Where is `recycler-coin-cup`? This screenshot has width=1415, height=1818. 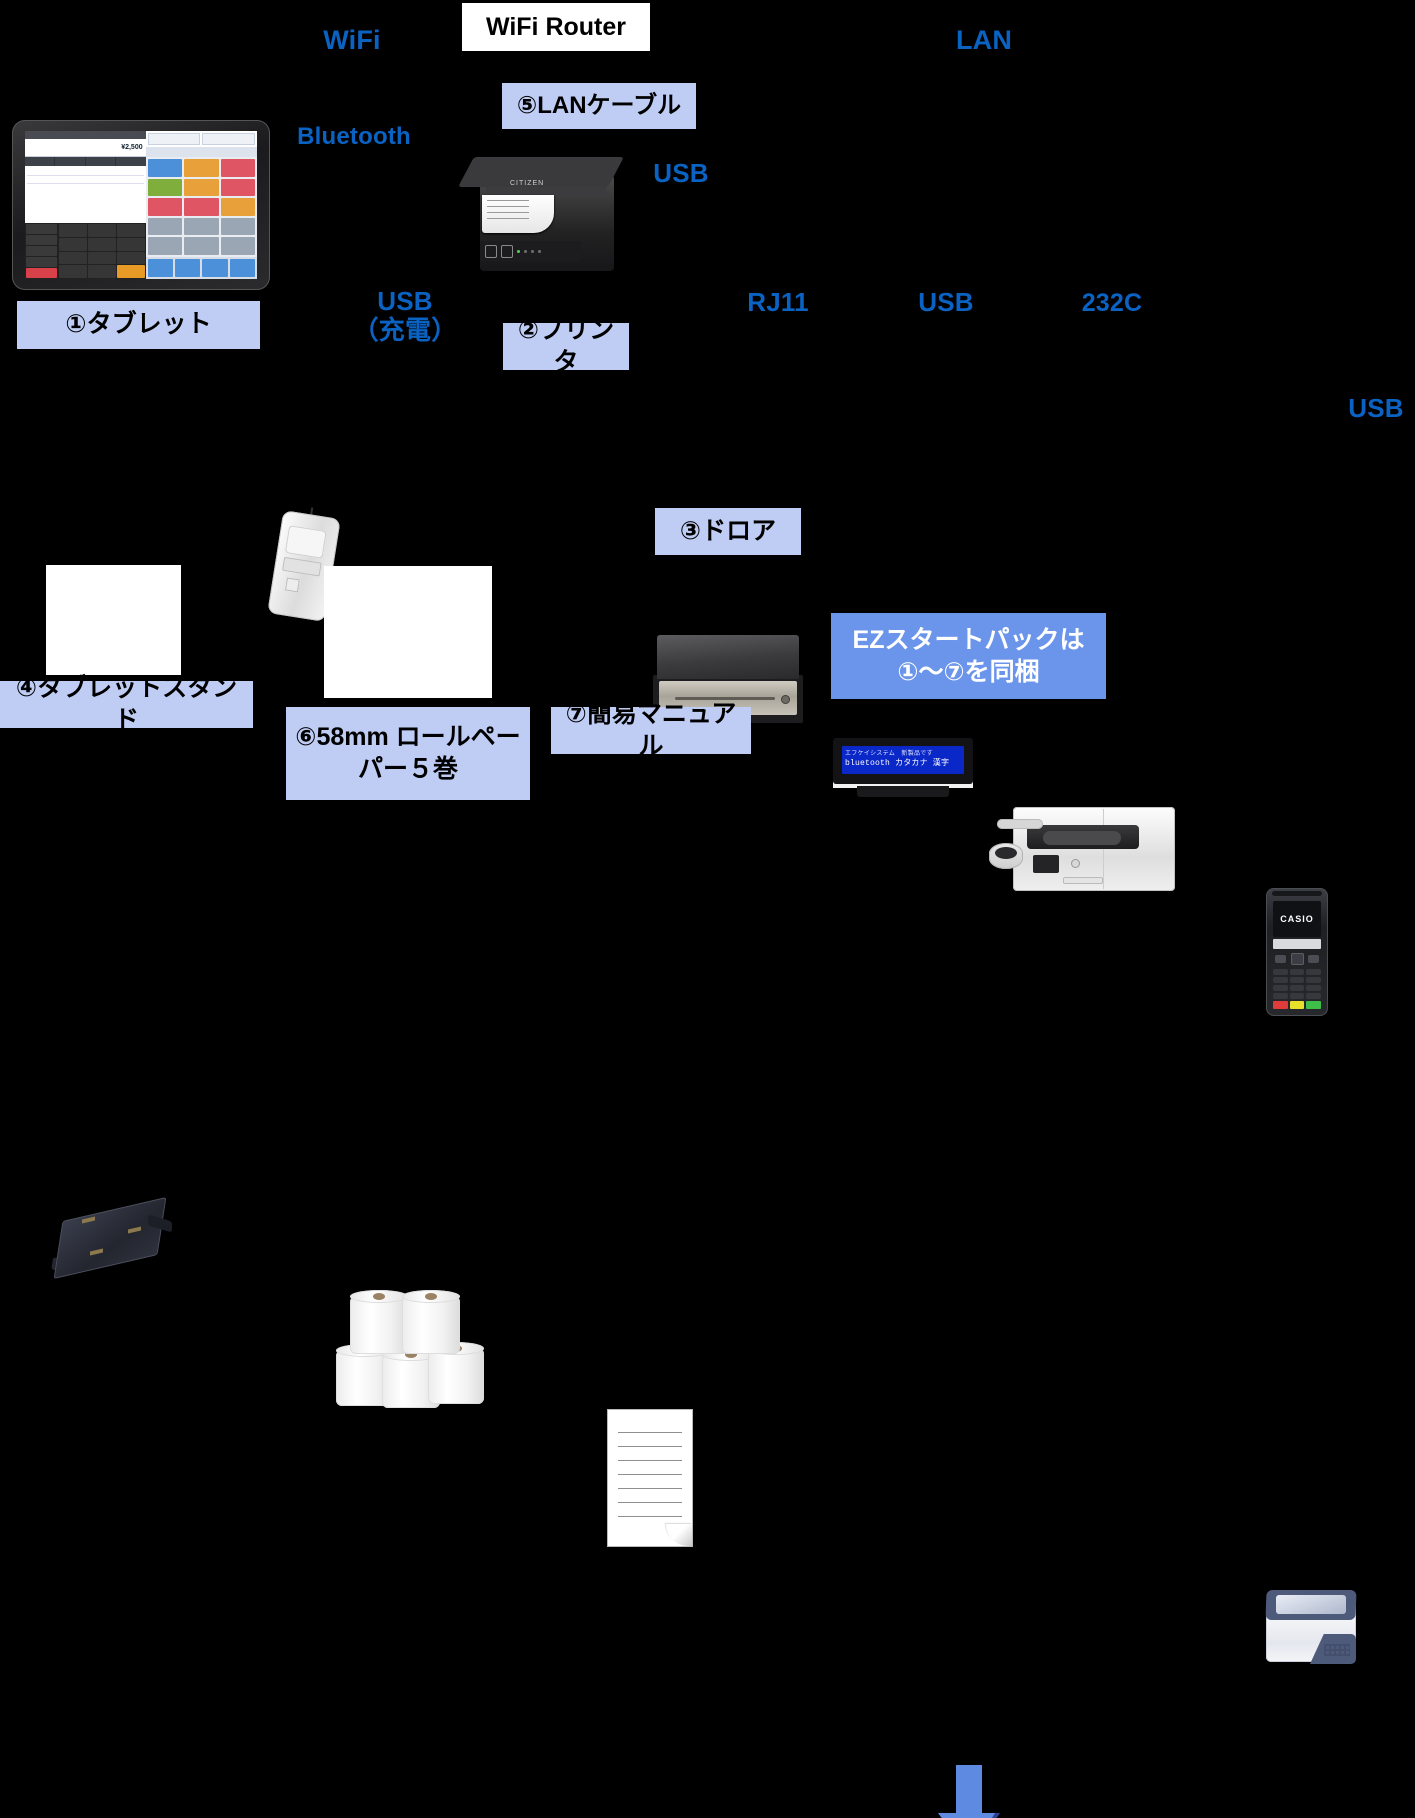
recycler-coin-cup is located at coordinates (1006, 856).